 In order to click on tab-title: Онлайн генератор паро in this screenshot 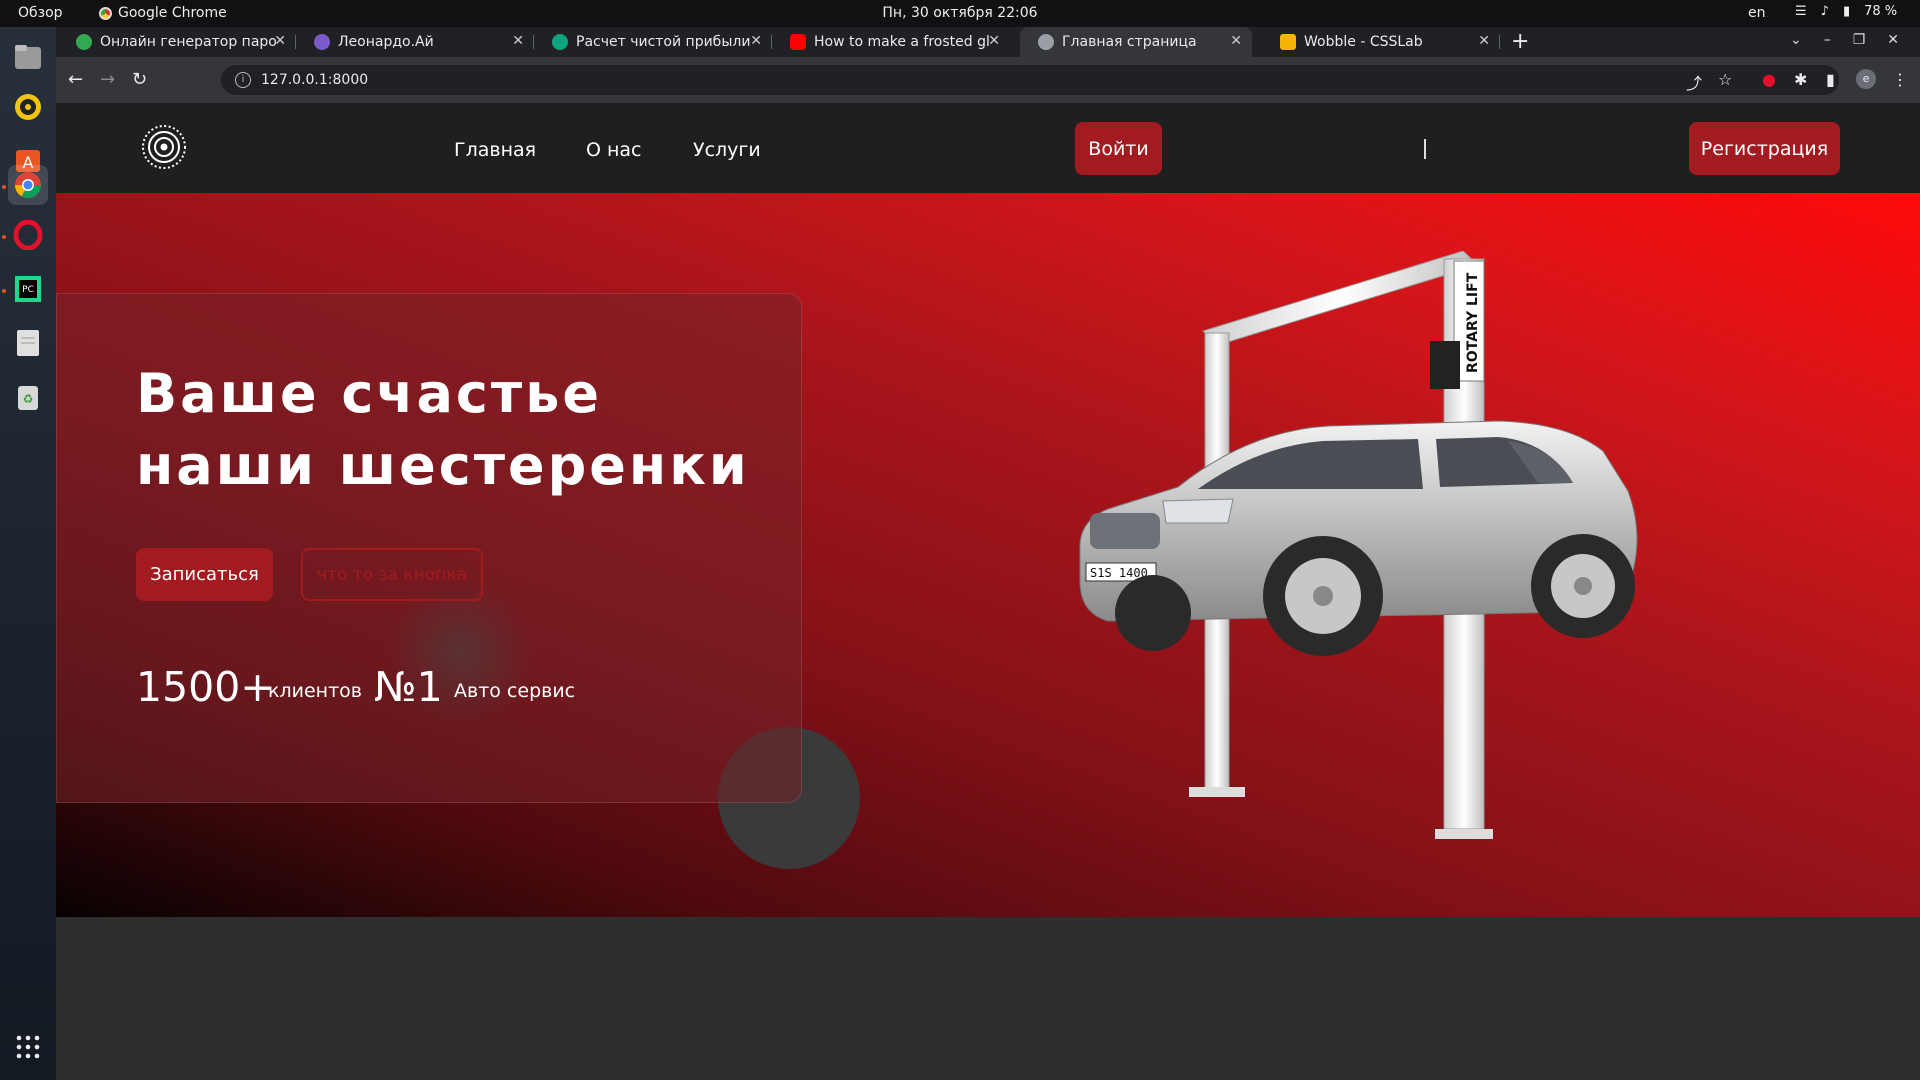, I will do `click(188, 42)`.